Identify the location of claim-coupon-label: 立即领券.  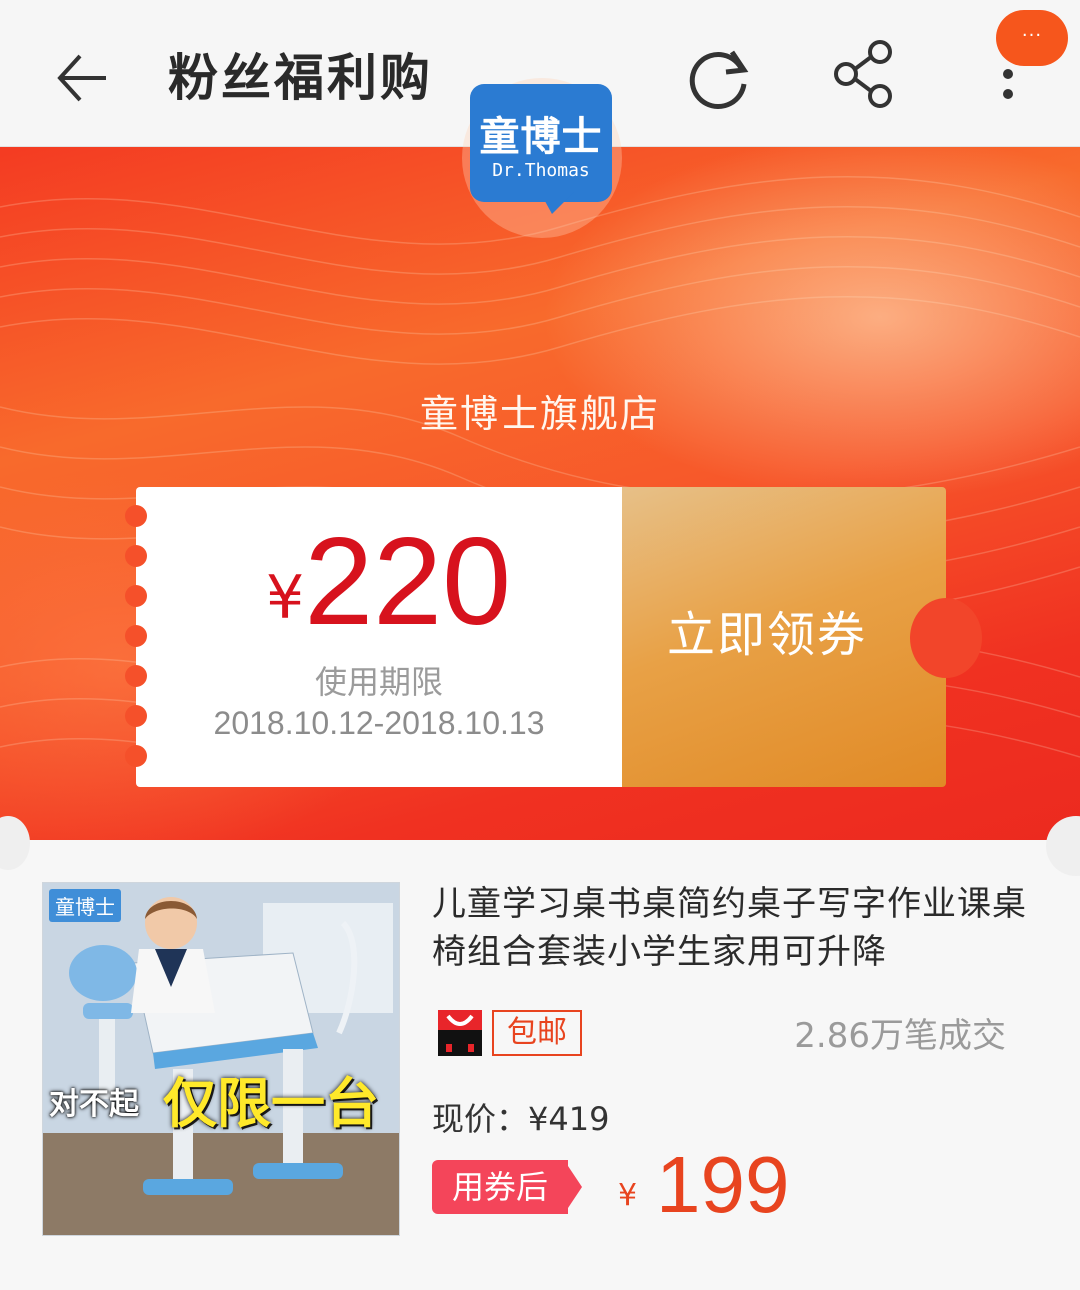
(766, 635).